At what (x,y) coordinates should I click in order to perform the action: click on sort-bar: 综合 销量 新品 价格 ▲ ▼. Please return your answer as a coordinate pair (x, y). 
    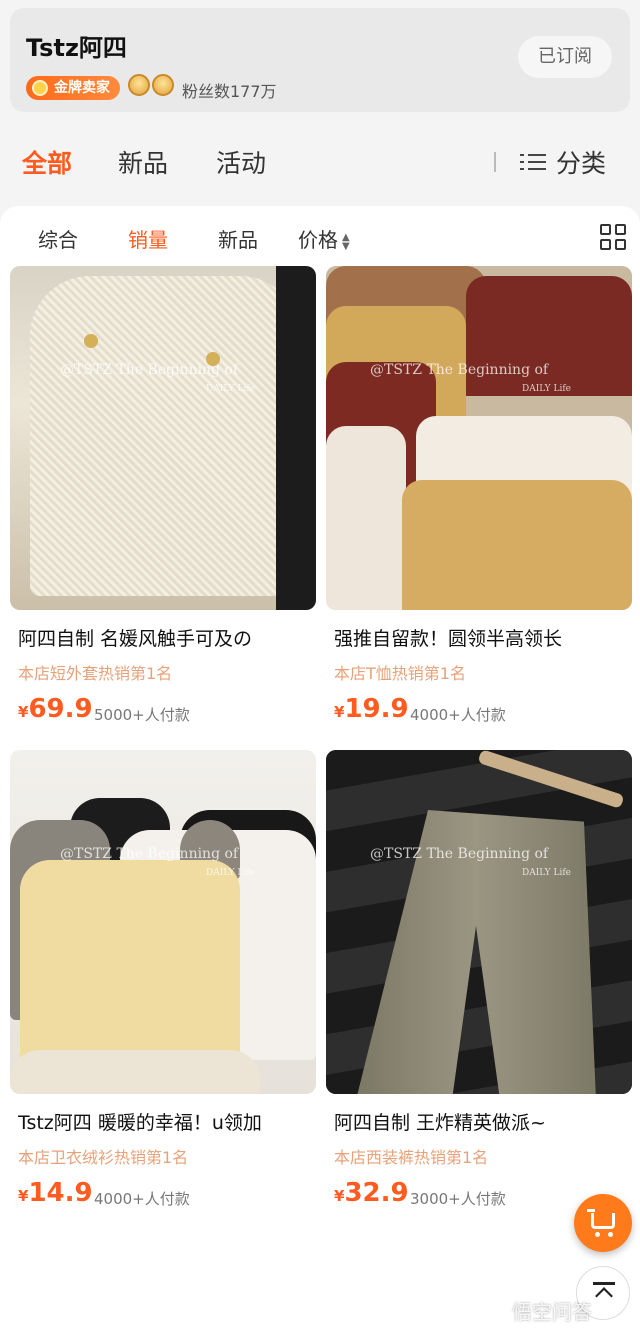
    Looking at the image, I should click on (320, 237).